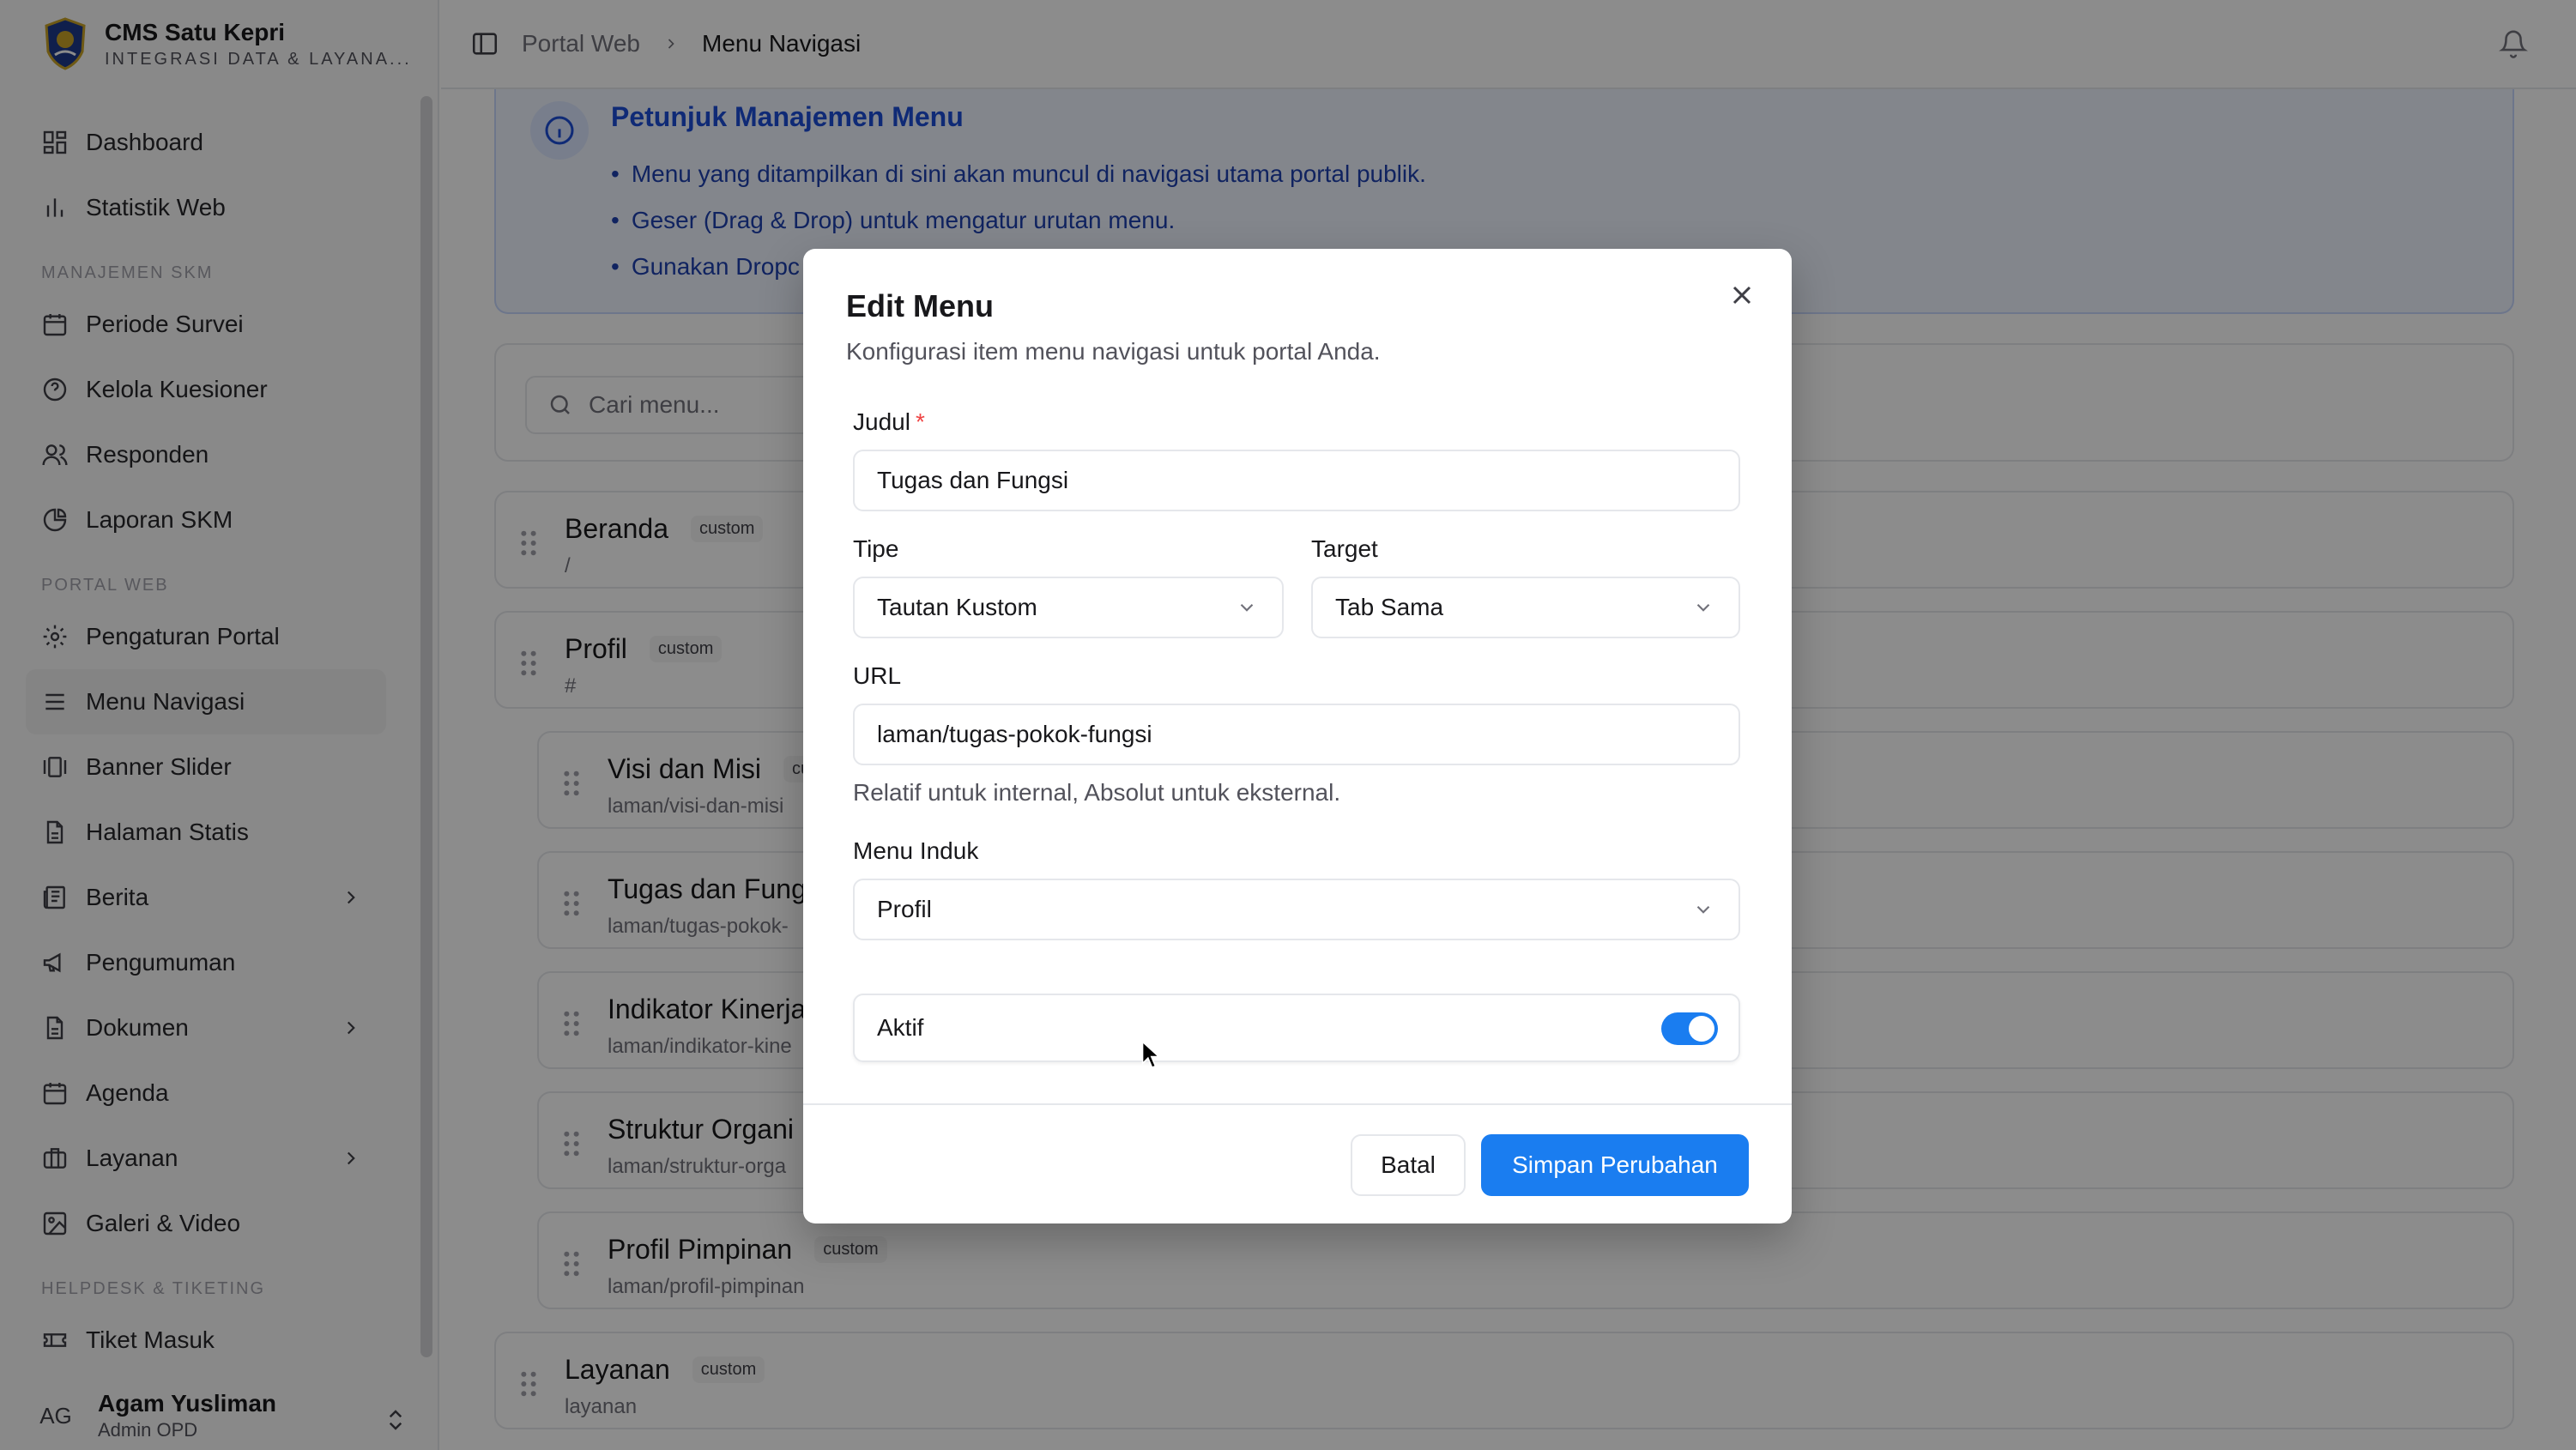  Describe the element at coordinates (1344, 549) in the screenshot. I see `target-label: Target` at that location.